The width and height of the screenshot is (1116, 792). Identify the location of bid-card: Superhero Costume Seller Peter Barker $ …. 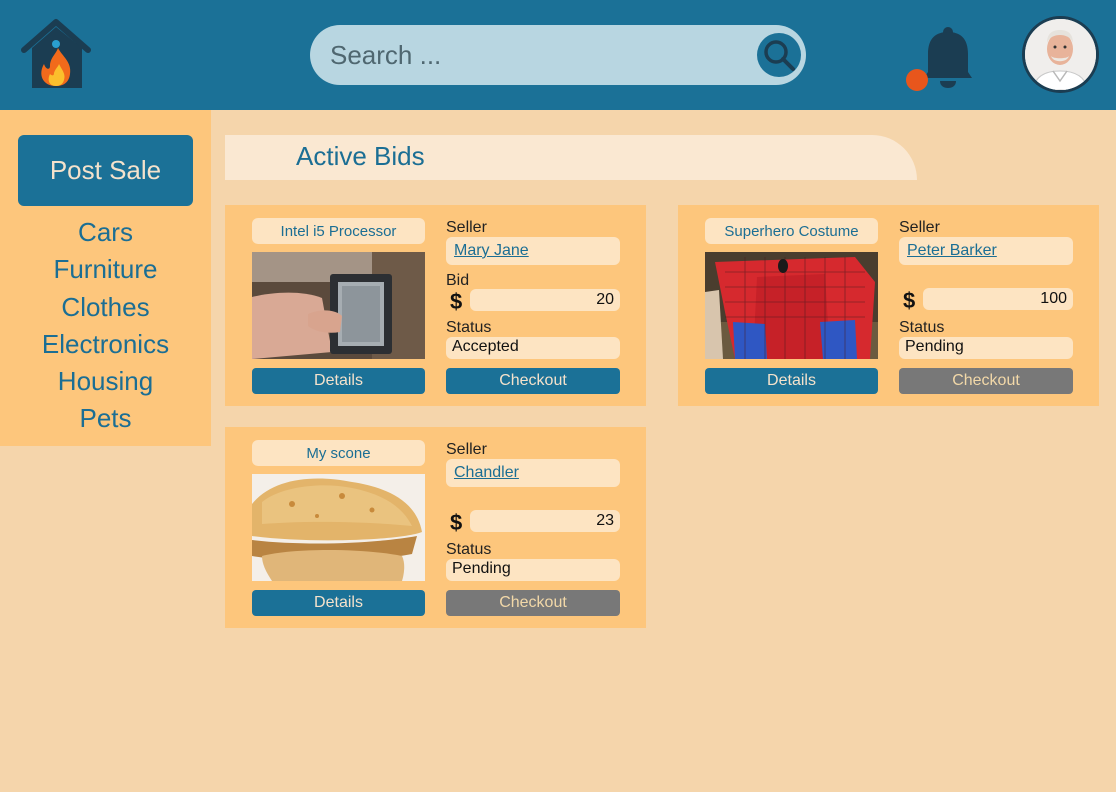
(888, 305).